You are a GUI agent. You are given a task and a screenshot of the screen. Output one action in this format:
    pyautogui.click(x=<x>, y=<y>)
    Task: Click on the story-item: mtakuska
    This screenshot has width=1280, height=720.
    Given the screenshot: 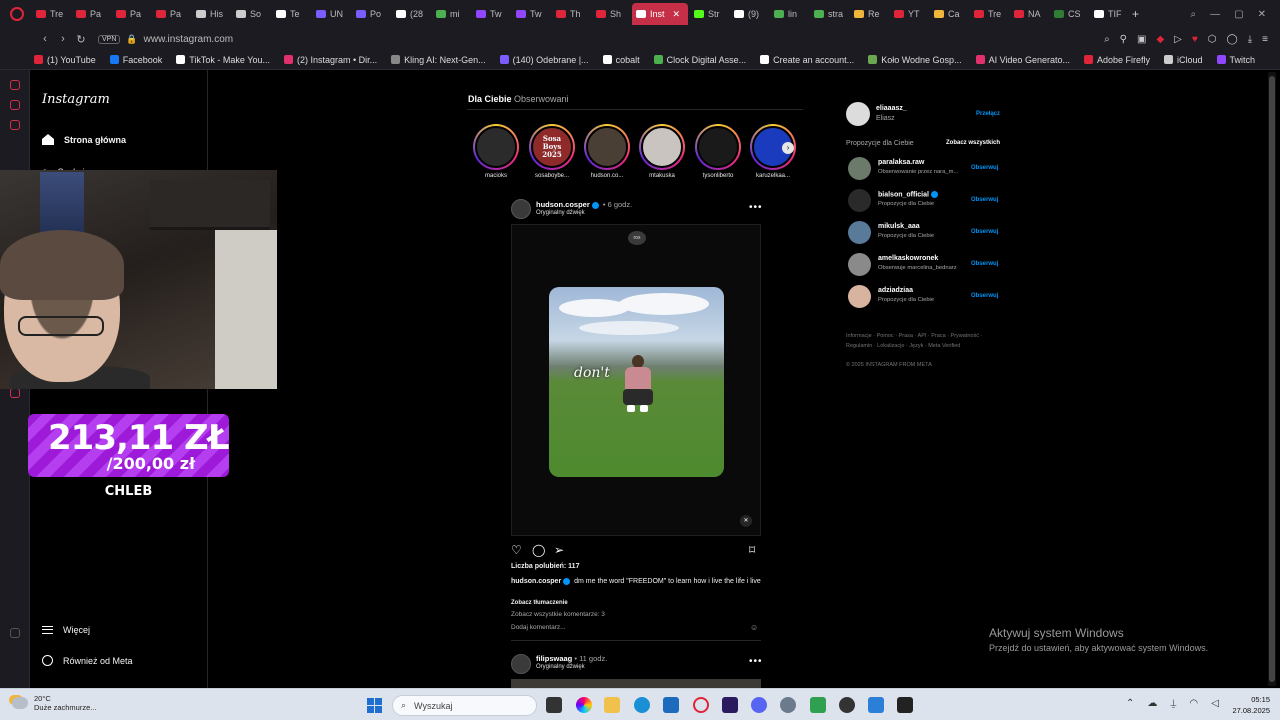 What is the action you would take?
    pyautogui.click(x=662, y=151)
    